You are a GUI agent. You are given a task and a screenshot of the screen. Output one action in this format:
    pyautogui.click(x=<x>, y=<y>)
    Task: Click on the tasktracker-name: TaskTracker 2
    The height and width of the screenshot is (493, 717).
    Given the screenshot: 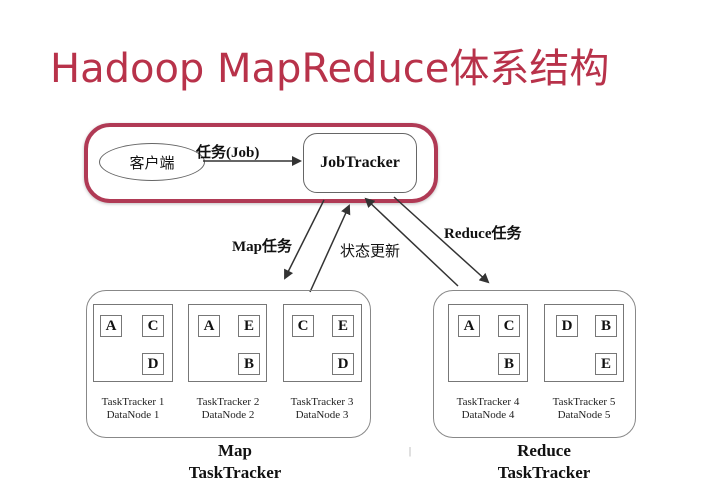 What is the action you would take?
    pyautogui.click(x=228, y=402)
    